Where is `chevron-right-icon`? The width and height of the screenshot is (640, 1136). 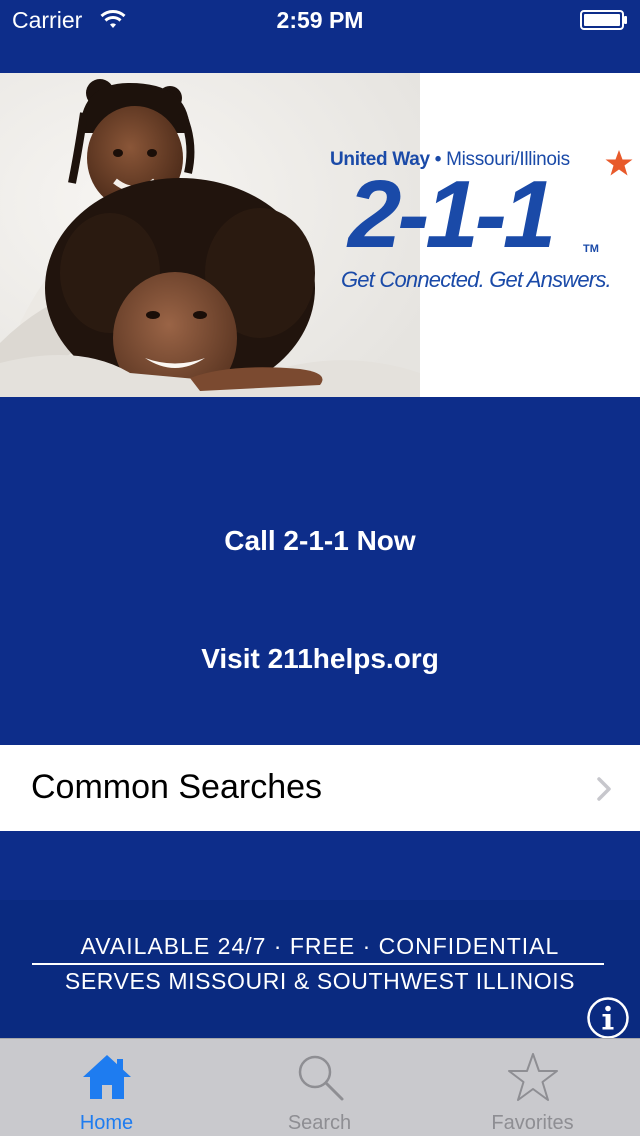 chevron-right-icon is located at coordinates (604, 789).